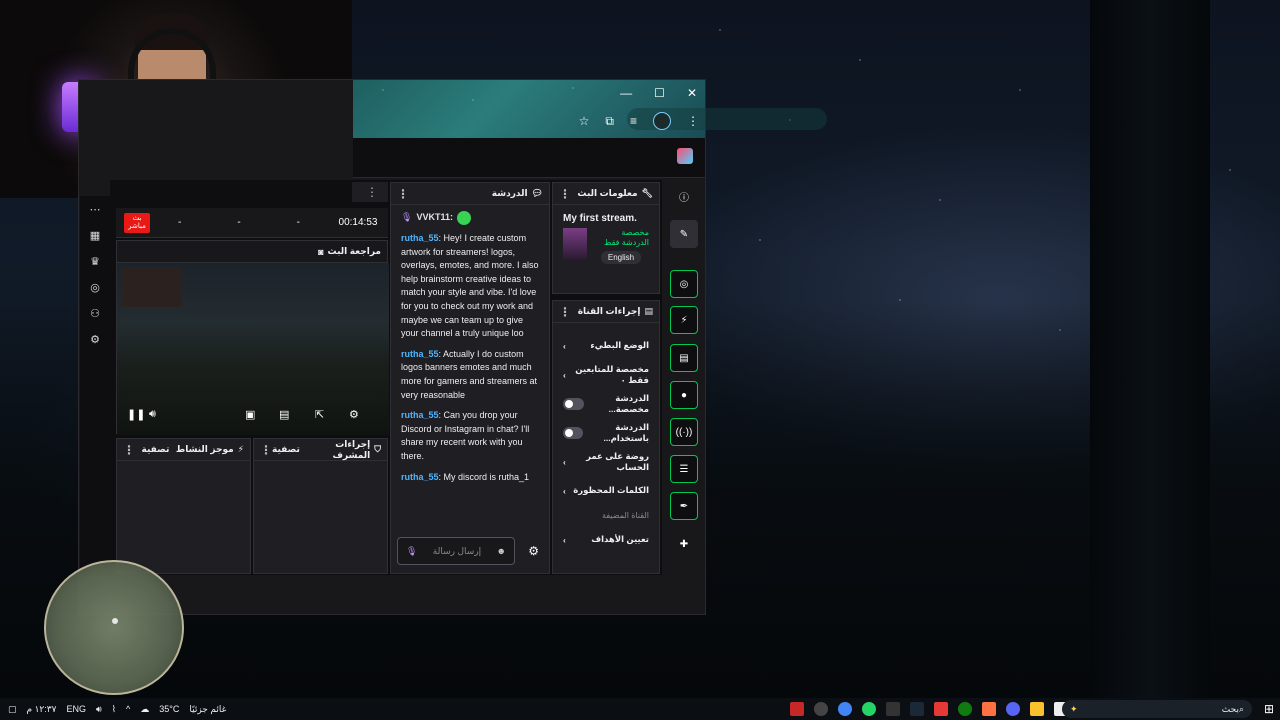 This screenshot has width=1280, height=720. What do you see at coordinates (693, 121) in the screenshot?
I see `browser-menu-icon: ⋮` at bounding box center [693, 121].